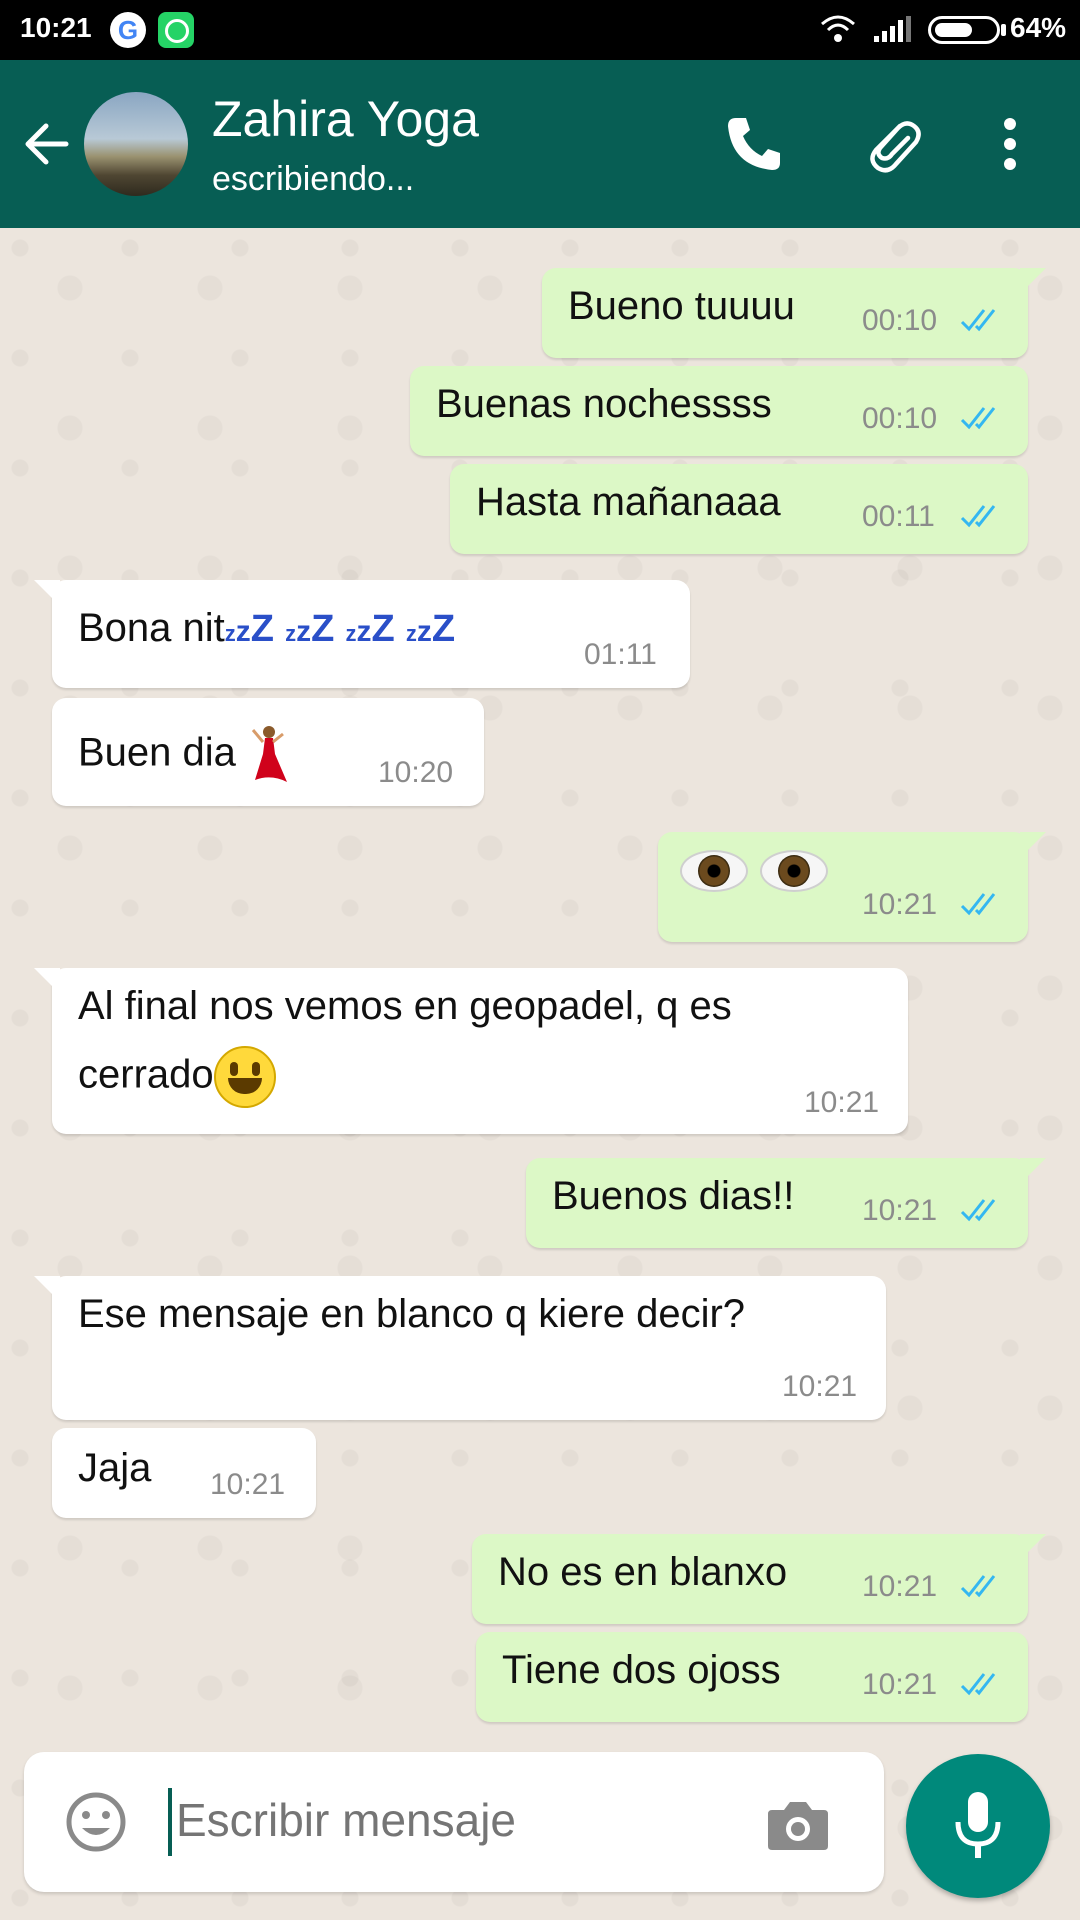 This screenshot has width=1080, height=1920. I want to click on message-input, so click(396, 1820).